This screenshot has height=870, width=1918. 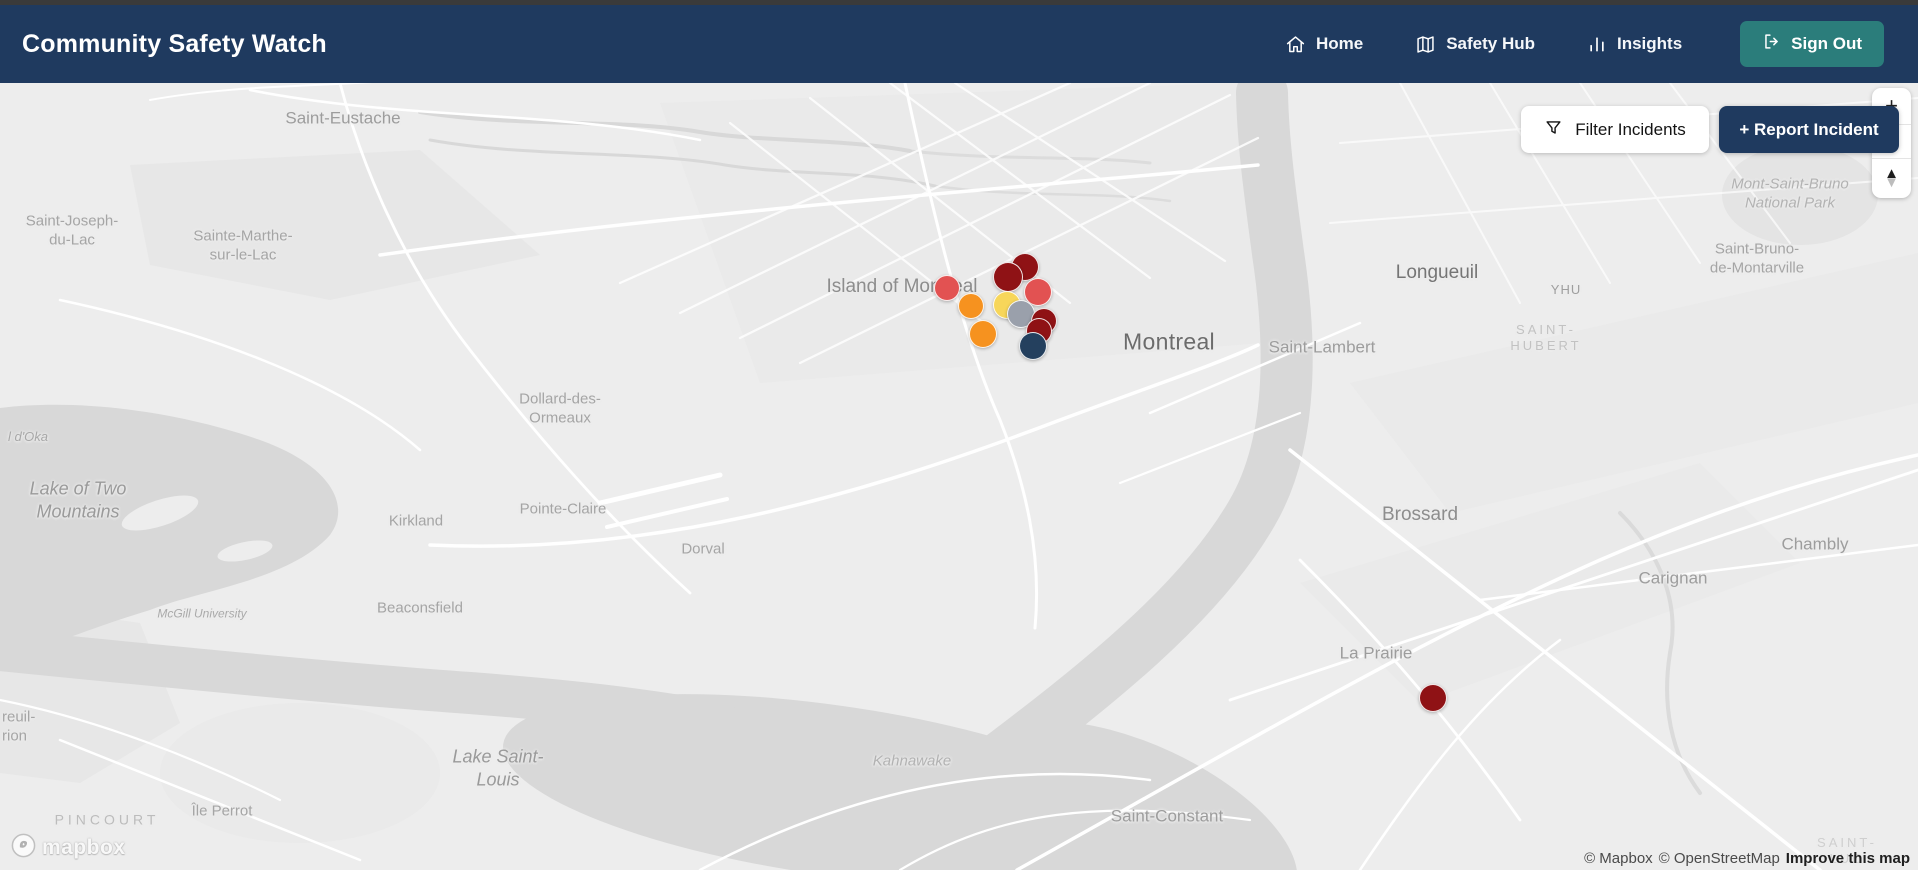 I want to click on filter-incidents-label: Filter Incidents, so click(x=1630, y=129).